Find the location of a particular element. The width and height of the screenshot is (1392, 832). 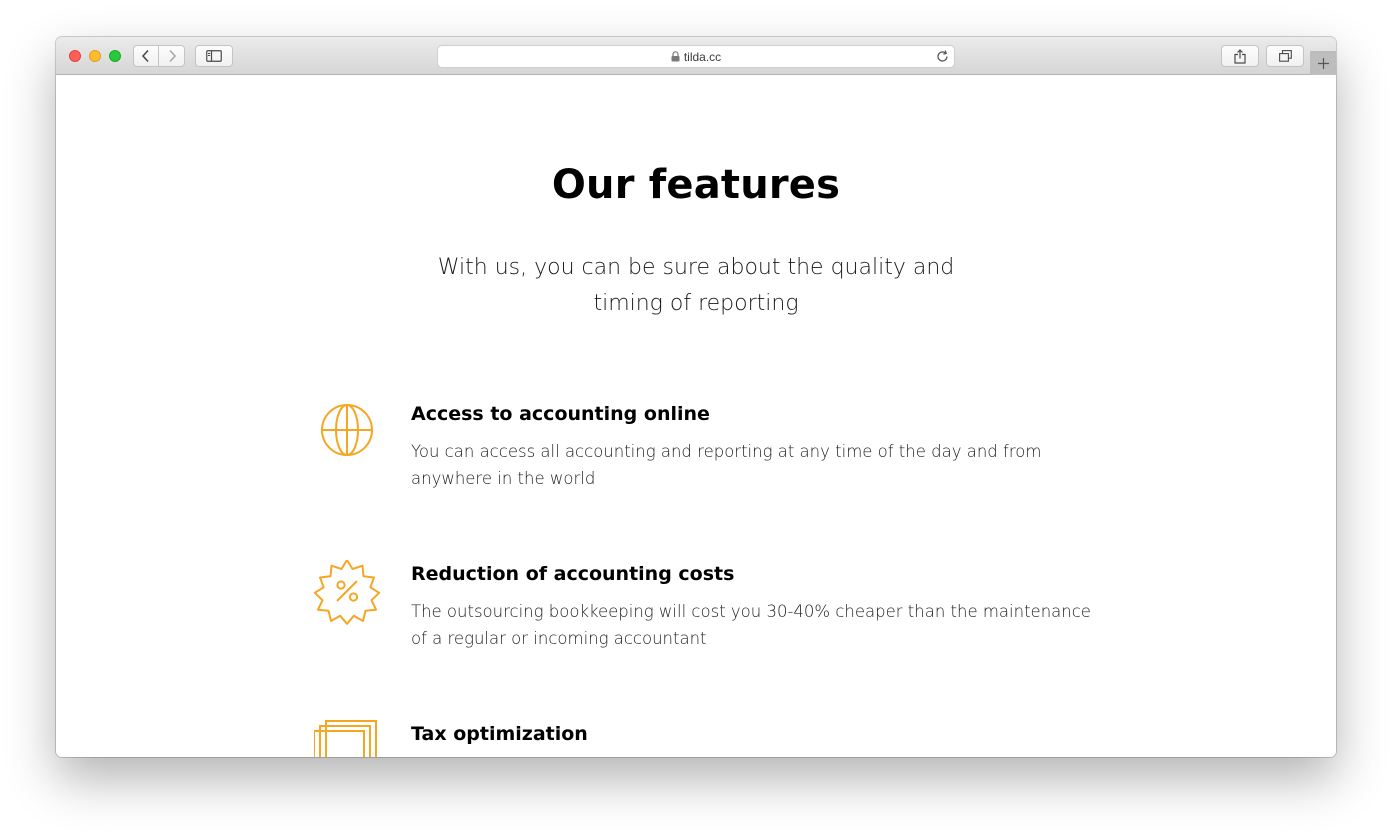

zoom-window-button is located at coordinates (115, 56).